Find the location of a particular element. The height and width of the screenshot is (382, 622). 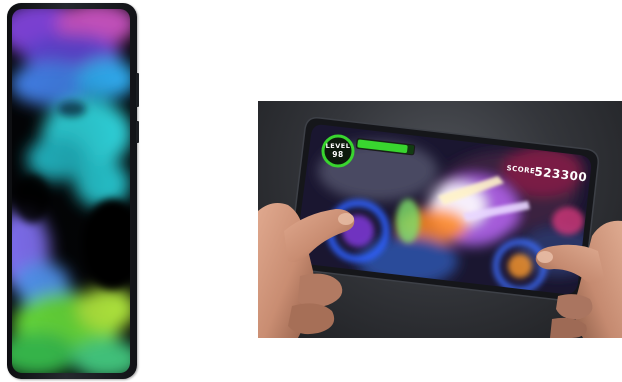

level-value: 98 is located at coordinates (337, 154).